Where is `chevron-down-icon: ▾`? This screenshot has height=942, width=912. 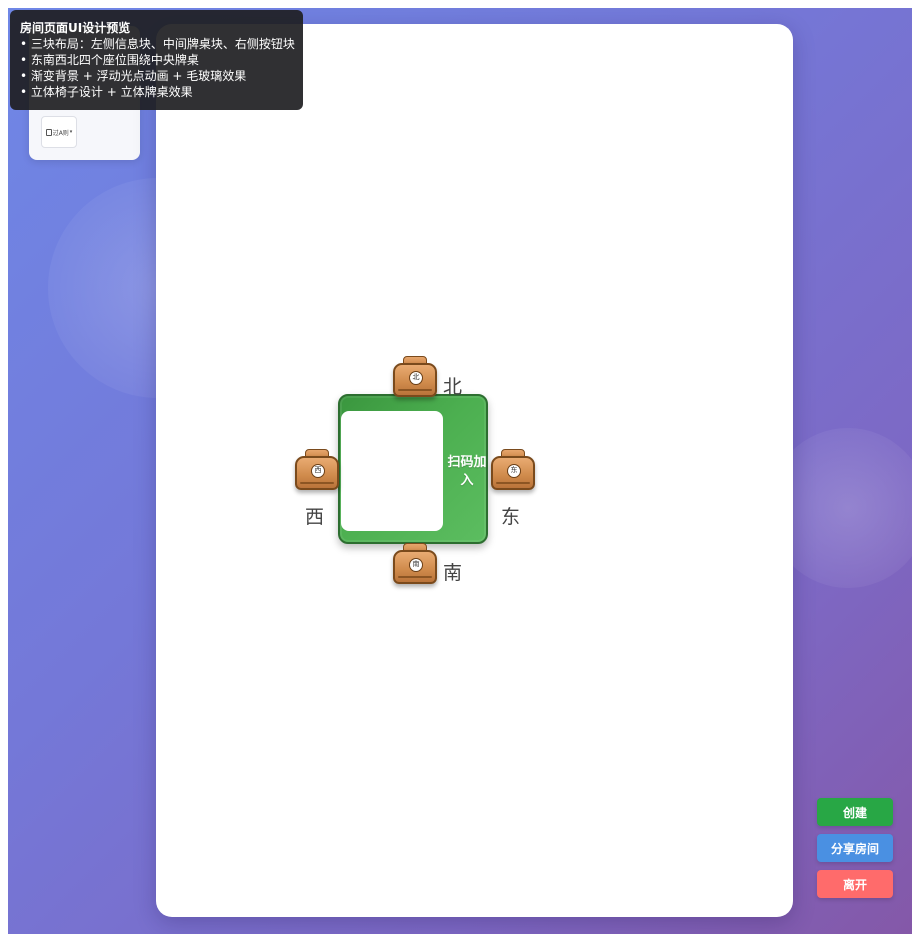 chevron-down-icon: ▾ is located at coordinates (71, 132).